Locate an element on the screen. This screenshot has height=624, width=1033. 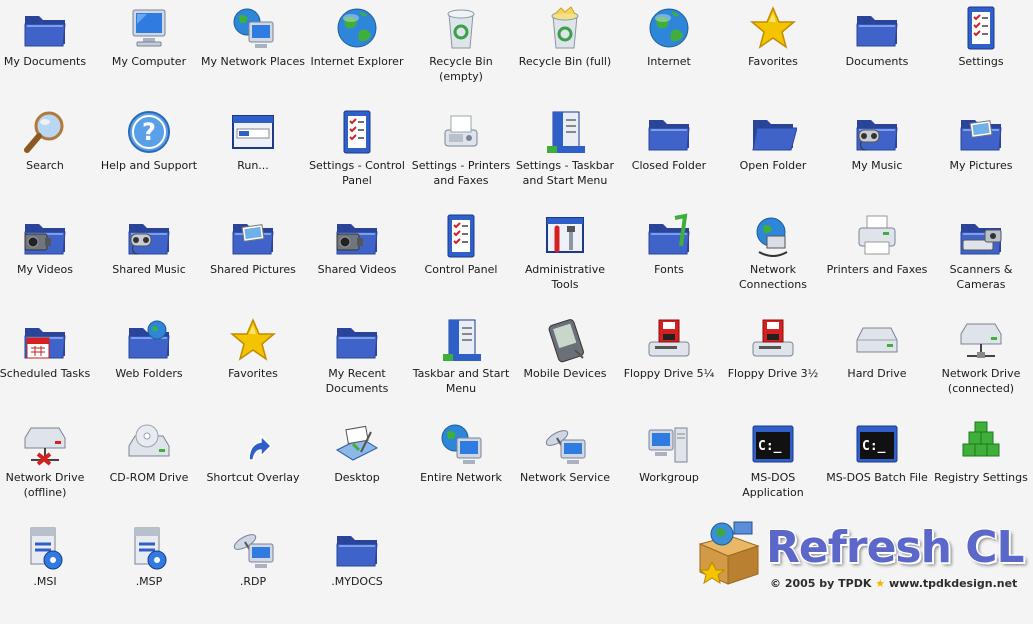
brand-credit-link: www.tpdkdesign.net is located at coordinates (953, 583).